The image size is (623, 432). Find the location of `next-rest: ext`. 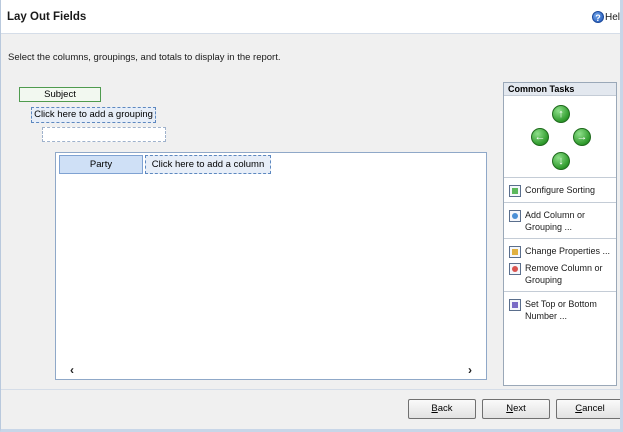

next-rest: ext is located at coordinates (519, 408).